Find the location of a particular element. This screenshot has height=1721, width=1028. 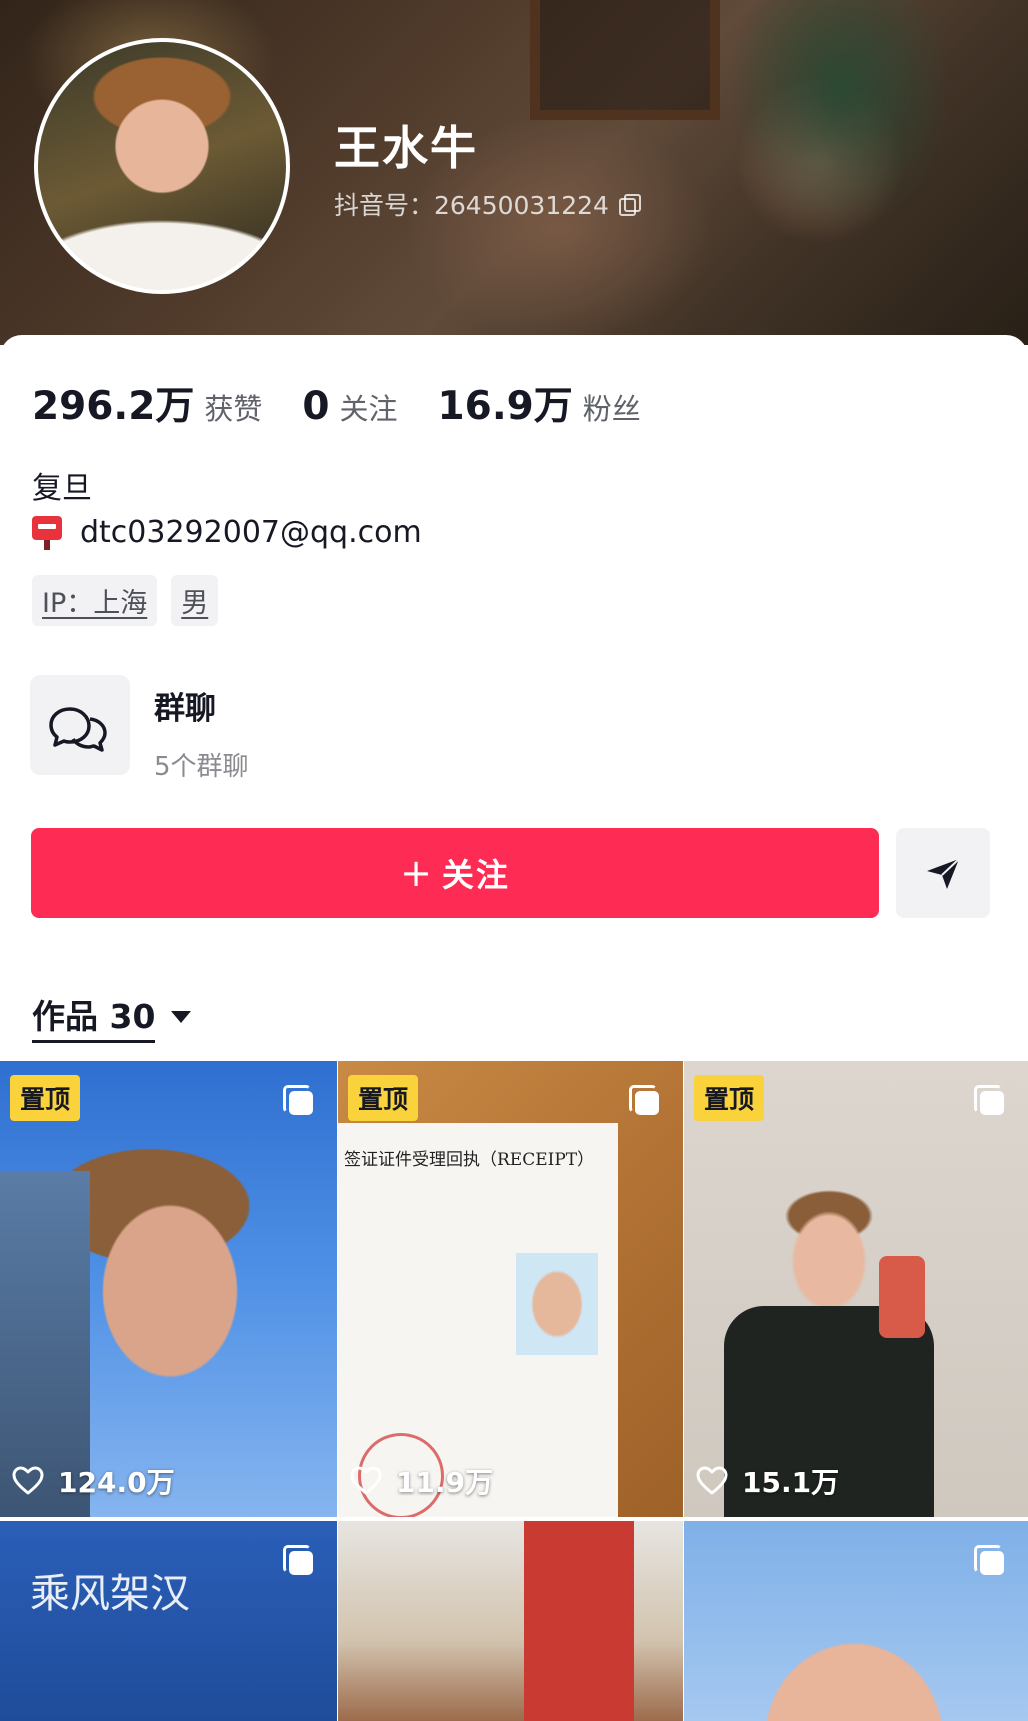

video-likes-count: 15.1万 is located at coordinates (791, 1482).